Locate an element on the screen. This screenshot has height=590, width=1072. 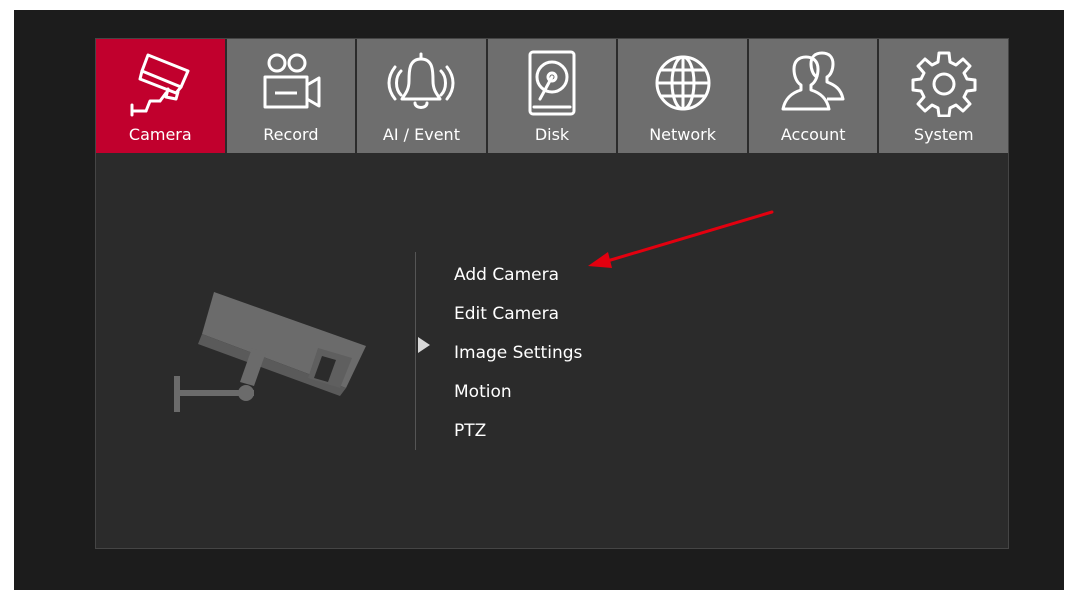
tab-label: Network is located at coordinates (682, 134).